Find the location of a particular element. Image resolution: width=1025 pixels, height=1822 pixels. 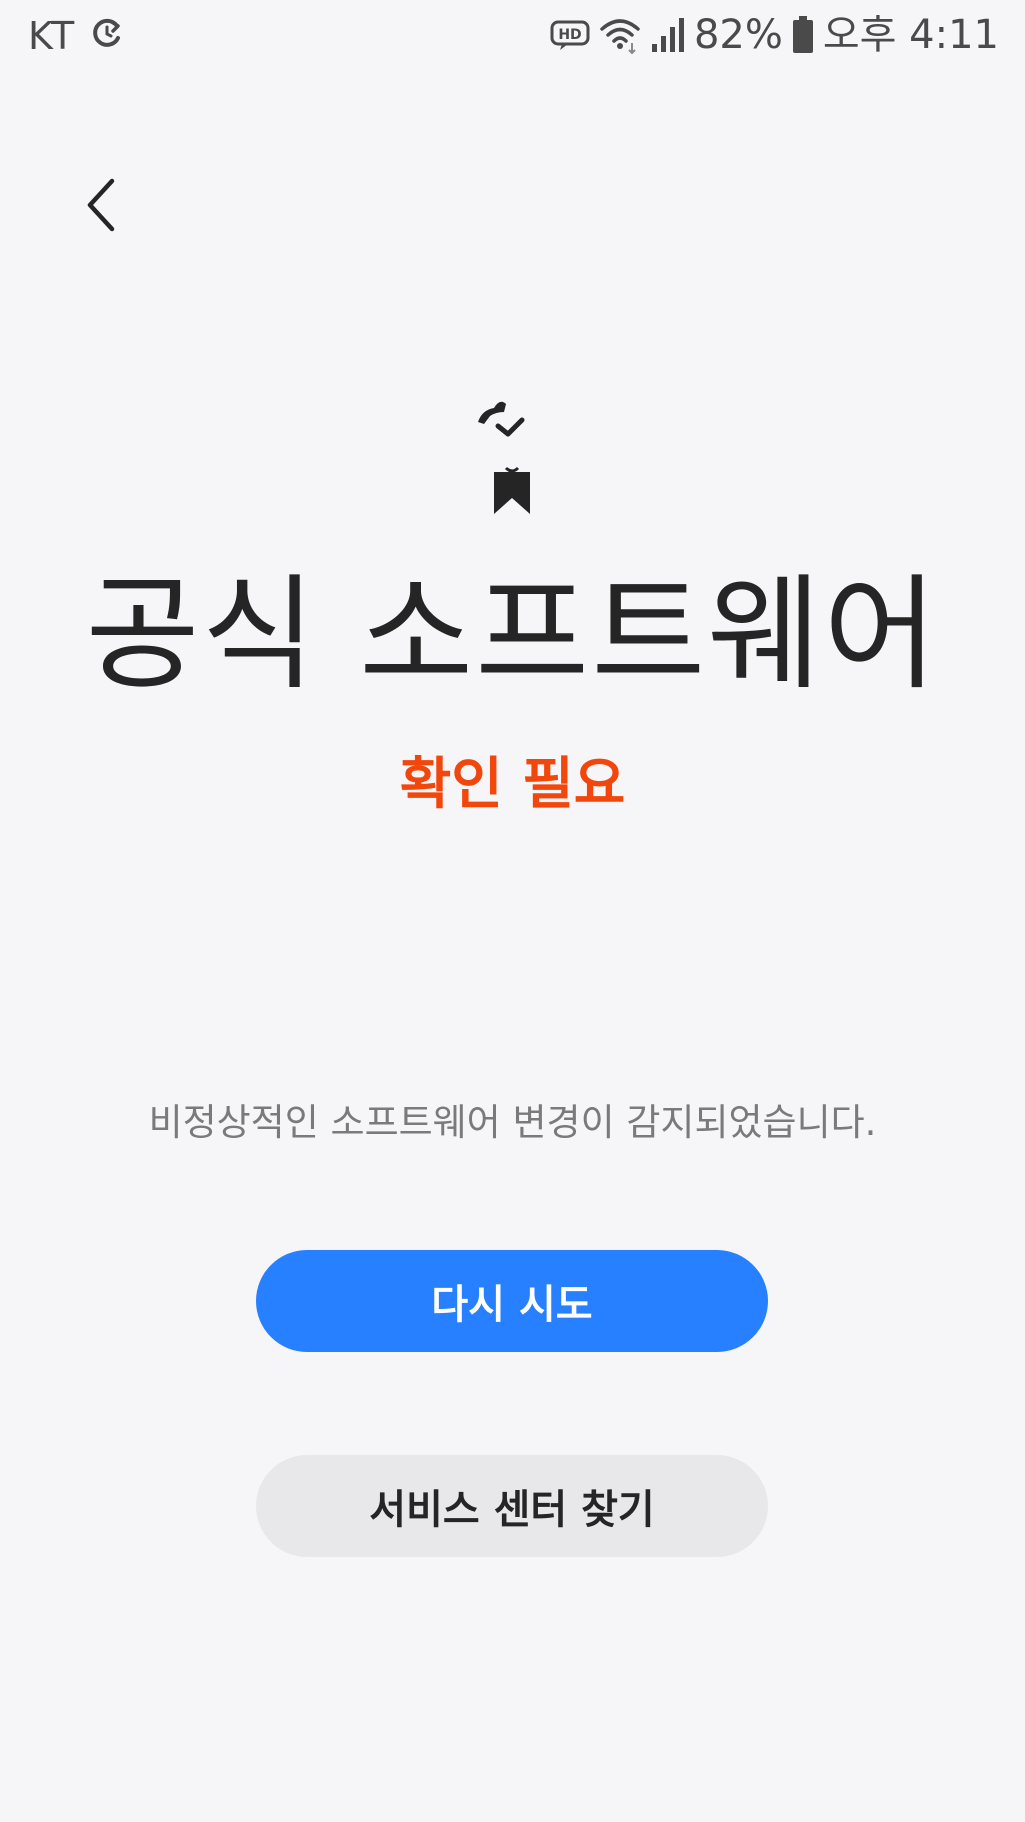

page-title: 공식 소프트웨어 is located at coordinates (512, 635).